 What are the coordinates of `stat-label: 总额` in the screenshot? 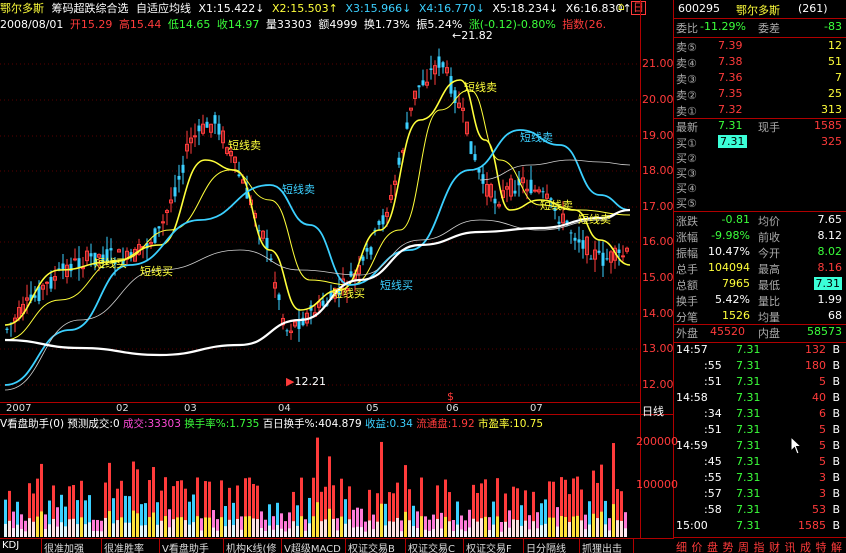 It's located at (687, 285).